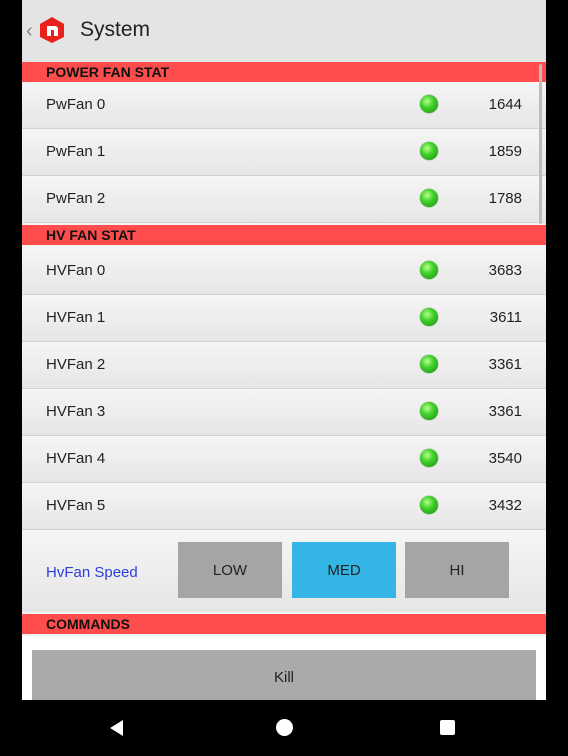  Describe the element at coordinates (76, 505) in the screenshot. I see `fan-name: HVFan 5` at that location.